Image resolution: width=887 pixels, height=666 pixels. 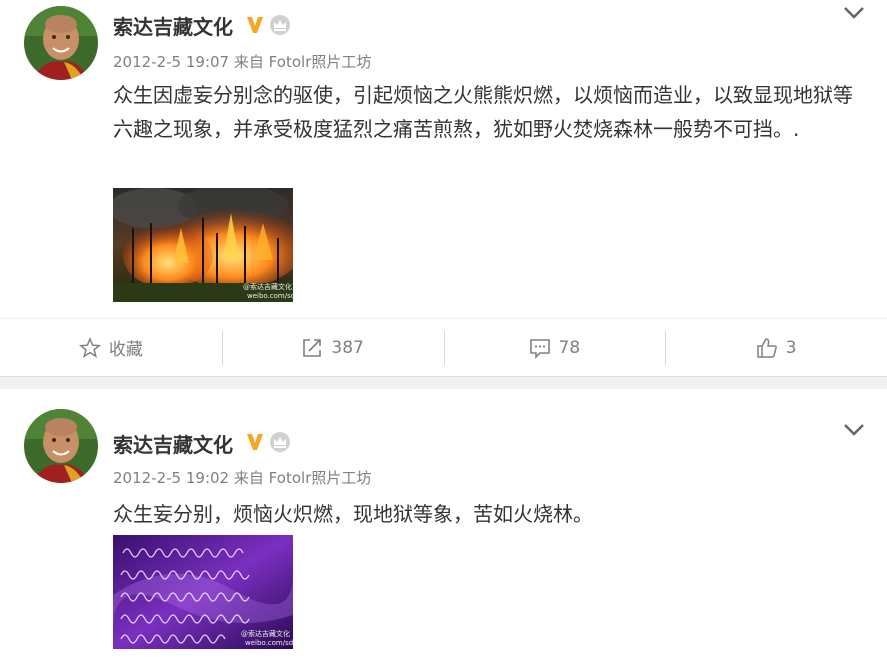 What do you see at coordinates (89, 347) in the screenshot?
I see `star-icon` at bounding box center [89, 347].